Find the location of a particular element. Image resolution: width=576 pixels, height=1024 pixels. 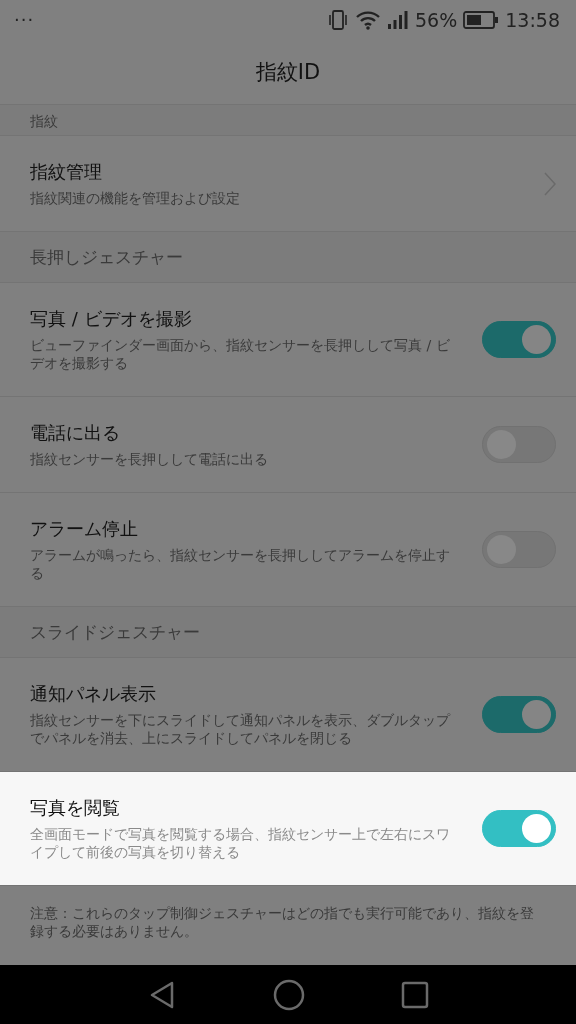

row-title: 指紋管理 is located at coordinates (66, 172).